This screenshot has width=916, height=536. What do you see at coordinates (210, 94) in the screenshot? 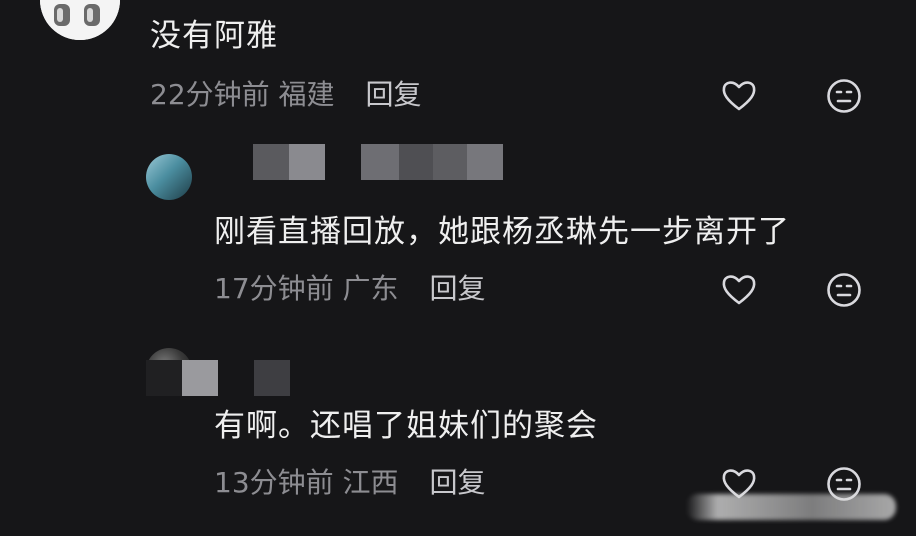
I see `comment-time: 22分钟前` at bounding box center [210, 94].